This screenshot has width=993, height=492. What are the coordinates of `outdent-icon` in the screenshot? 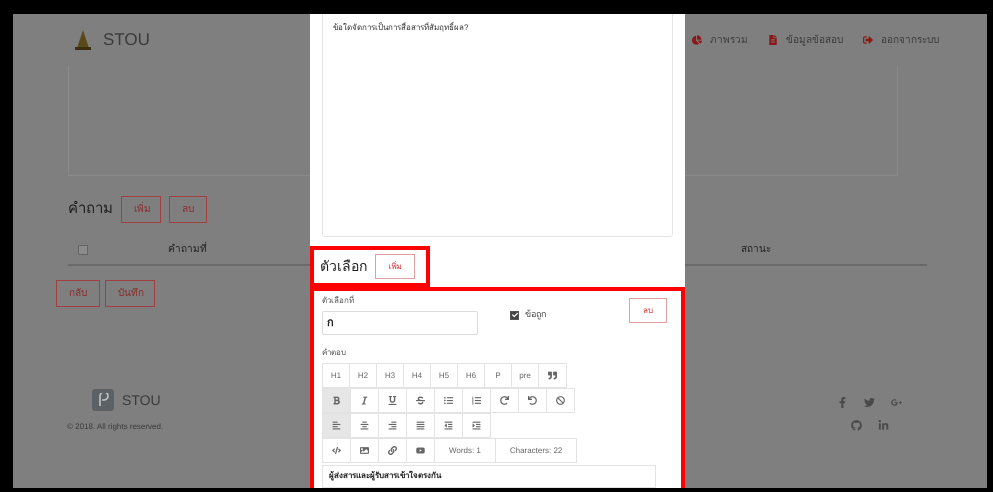 It's located at (448, 425).